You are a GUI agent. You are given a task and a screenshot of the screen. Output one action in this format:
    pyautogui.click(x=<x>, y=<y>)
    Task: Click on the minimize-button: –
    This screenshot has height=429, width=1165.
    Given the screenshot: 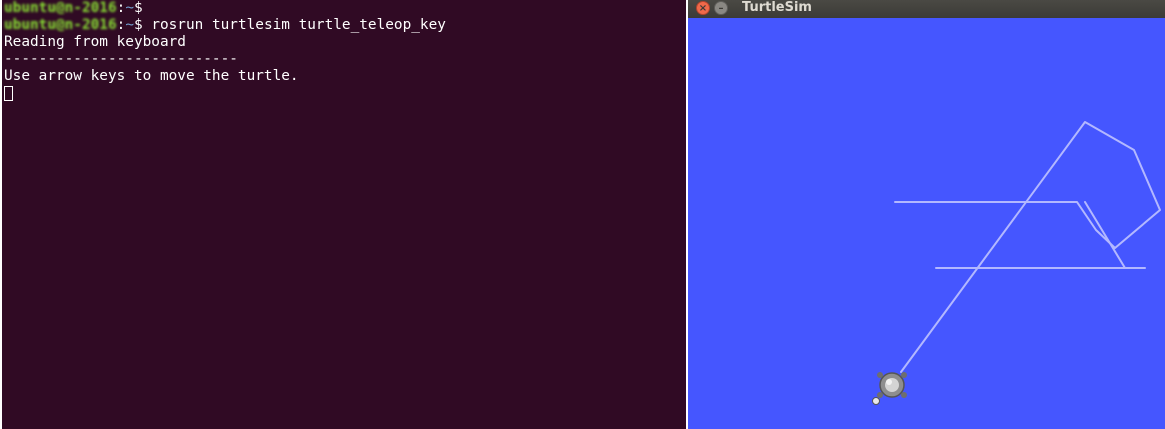 What is the action you would take?
    pyautogui.click(x=721, y=8)
    